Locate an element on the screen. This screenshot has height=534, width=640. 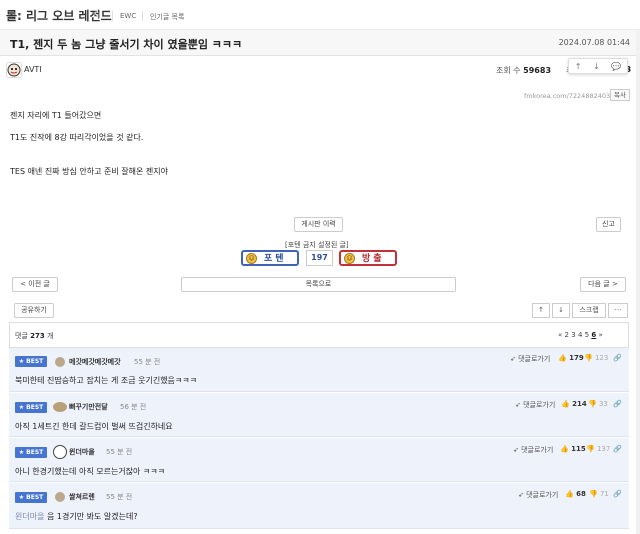
pager-last: » is located at coordinates (600, 335).